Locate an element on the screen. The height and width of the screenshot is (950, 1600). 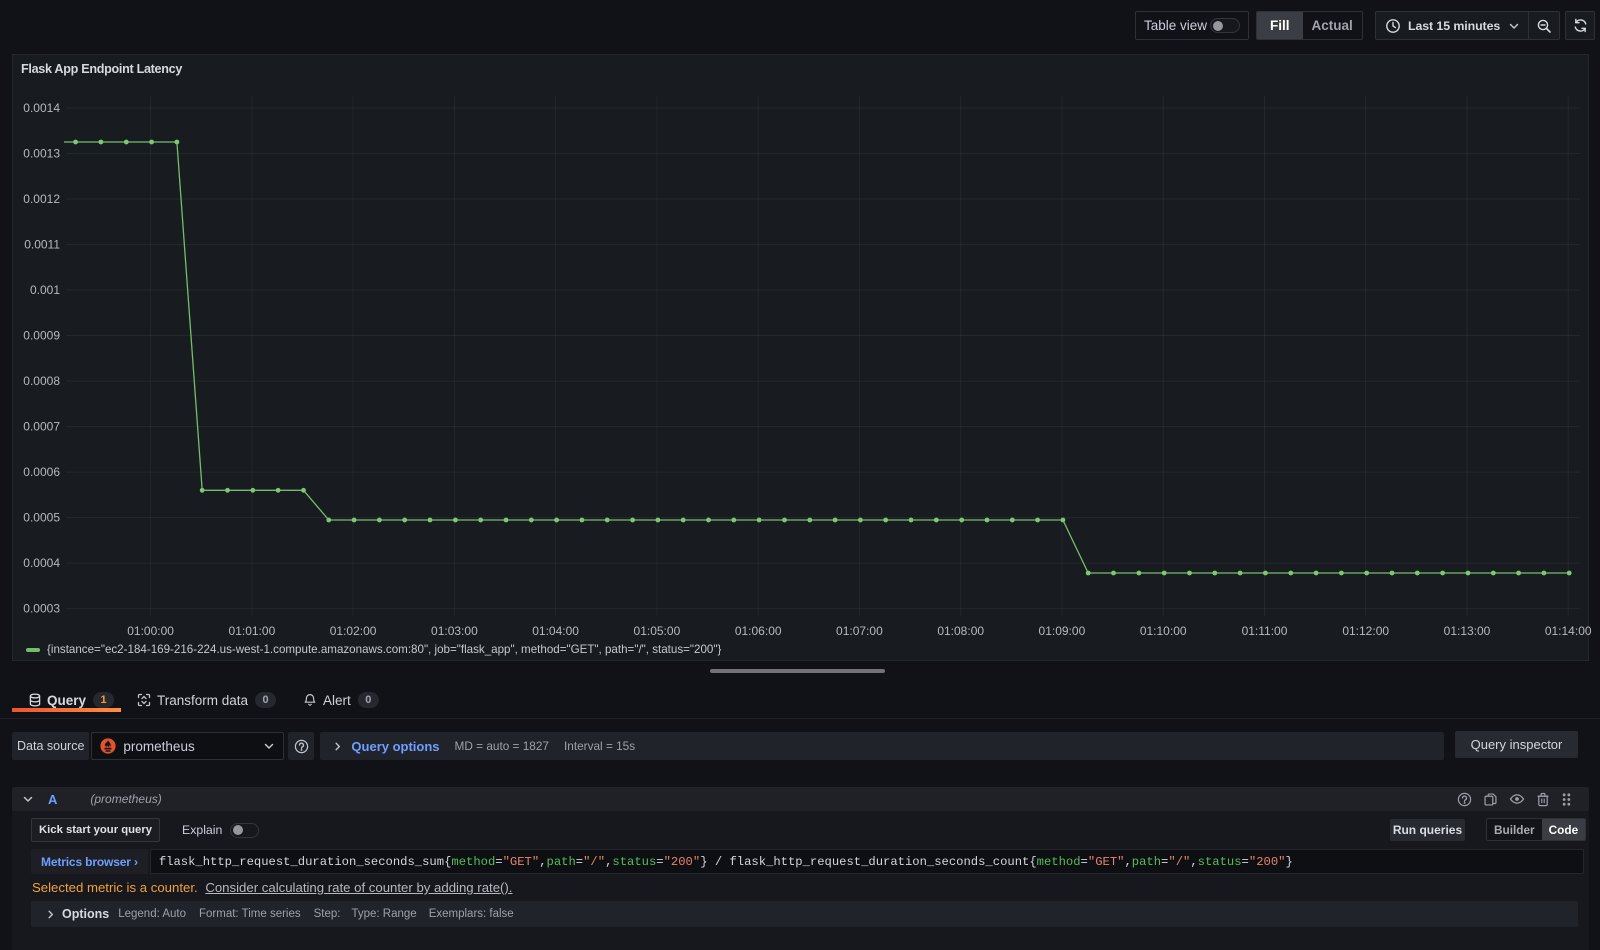
svg-text: 0.0005 is located at coordinates (41, 518).